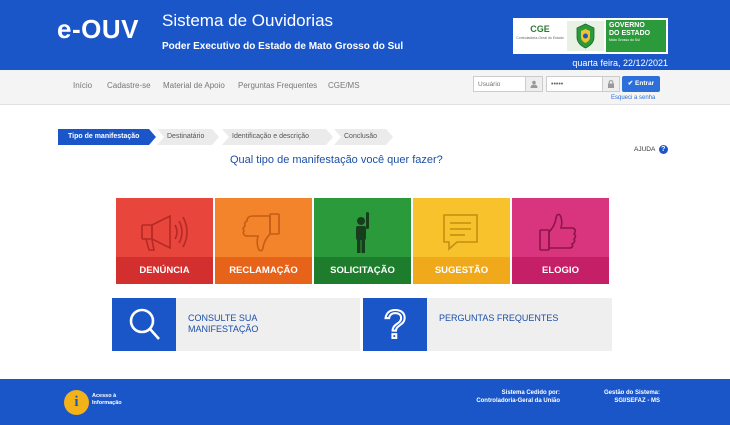 The height and width of the screenshot is (425, 730). I want to click on raised-hand-person-icon, so click(362, 233).